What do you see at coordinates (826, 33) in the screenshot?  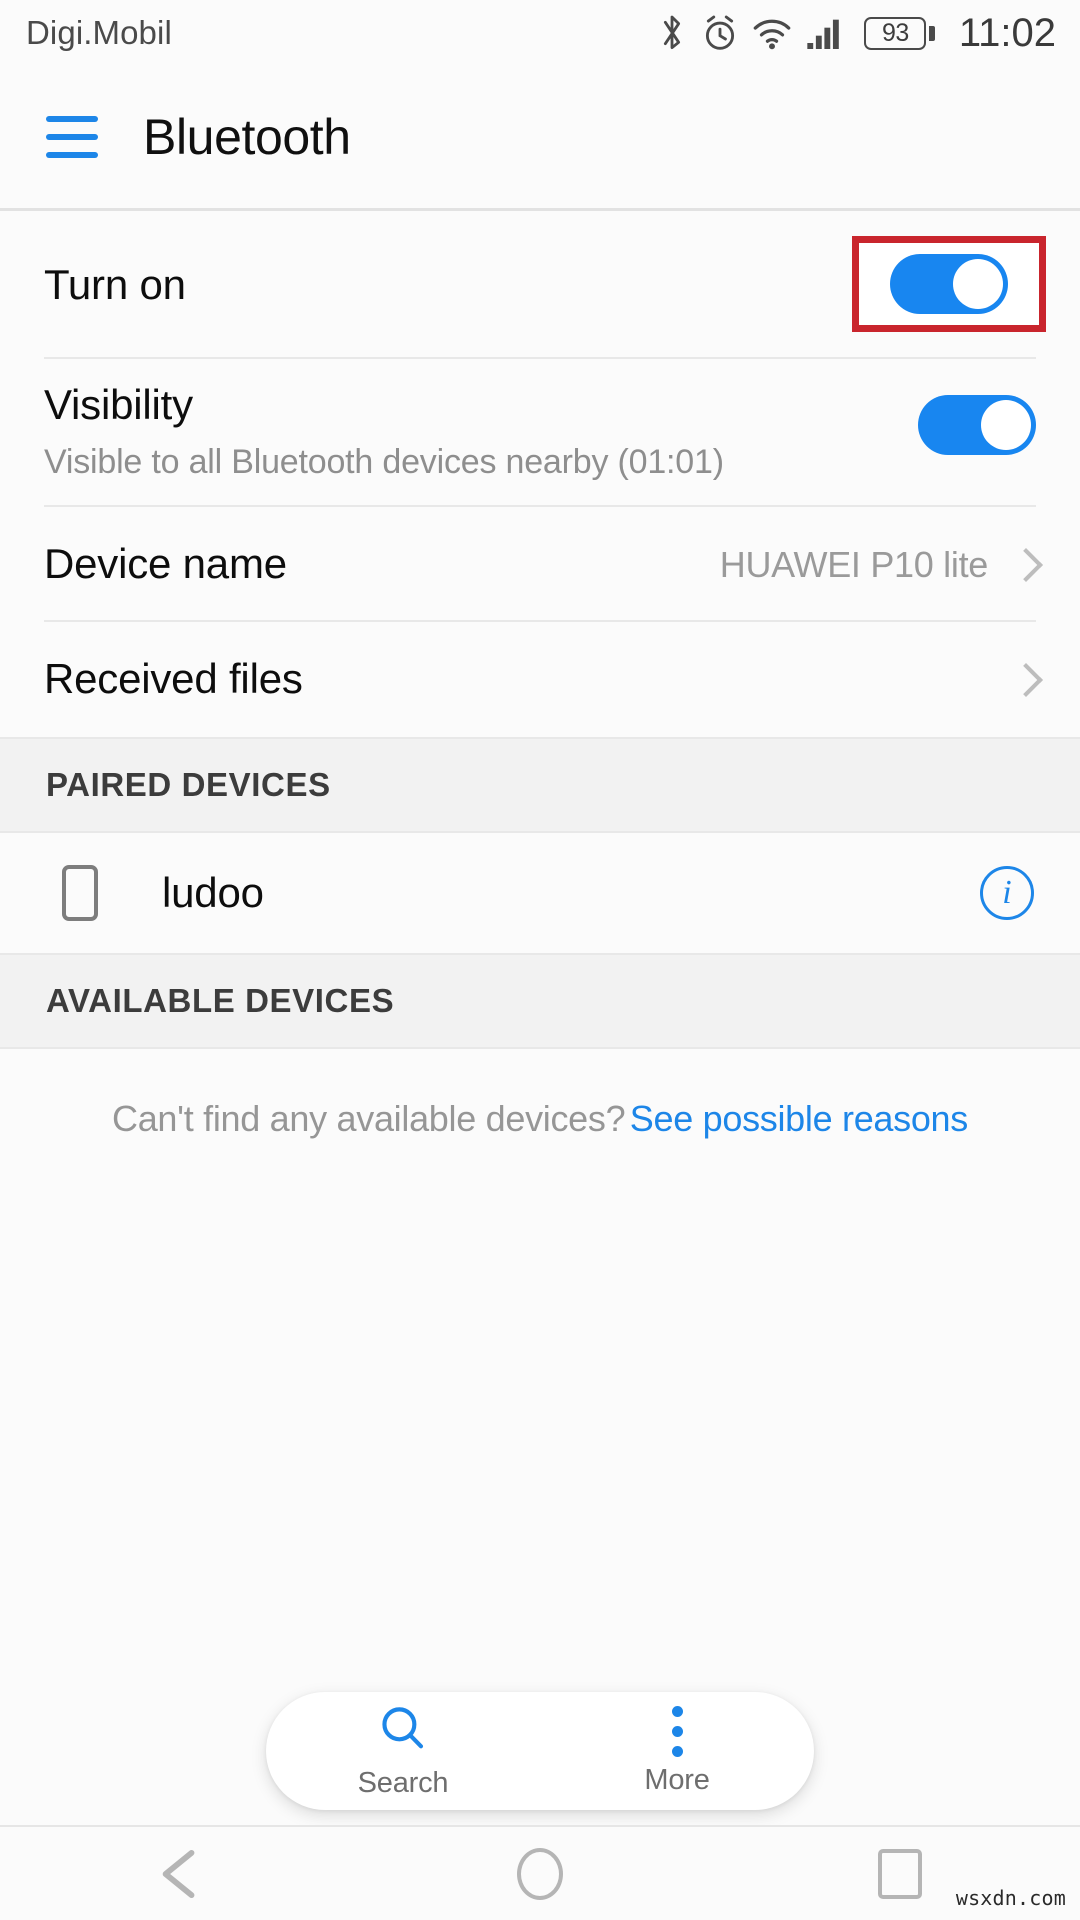 I see `signal-icon` at bounding box center [826, 33].